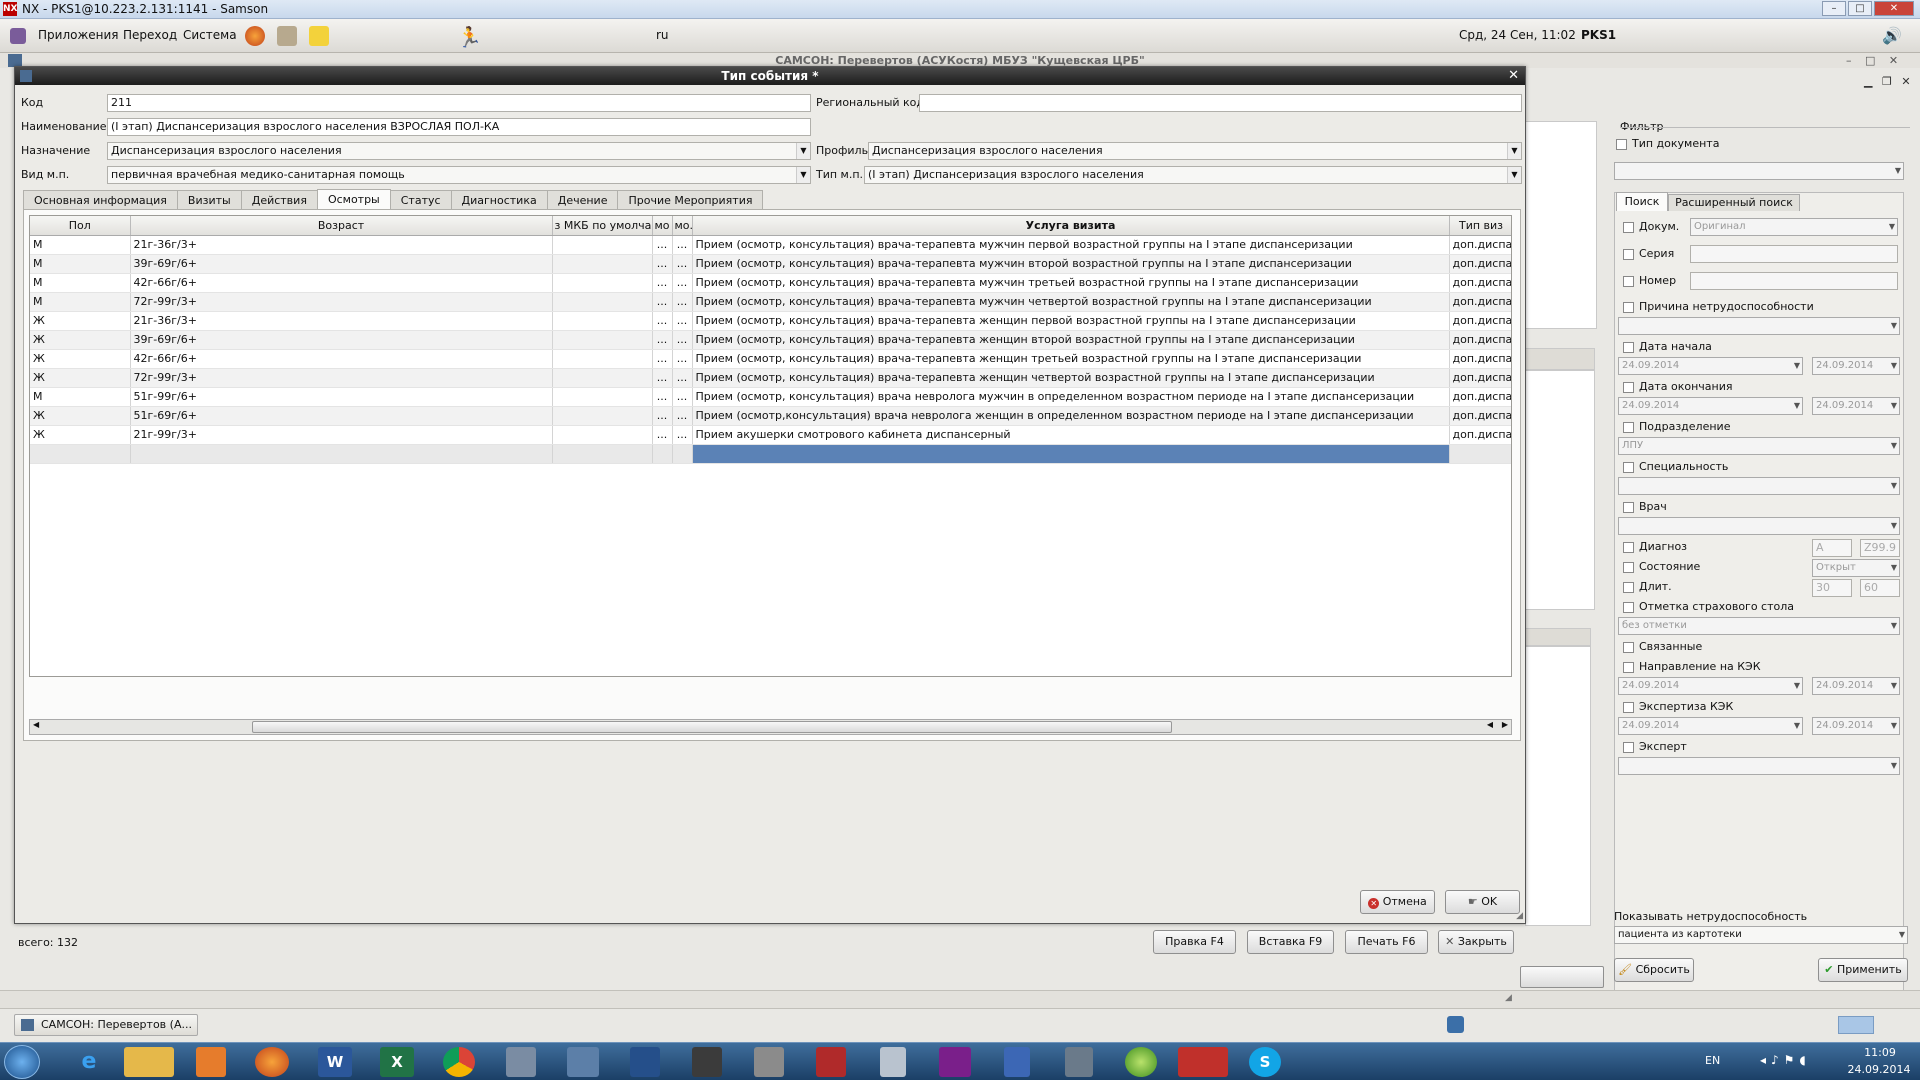 This screenshot has height=1080, width=1920. I want to click on state-combo: Открыт, so click(1856, 568).